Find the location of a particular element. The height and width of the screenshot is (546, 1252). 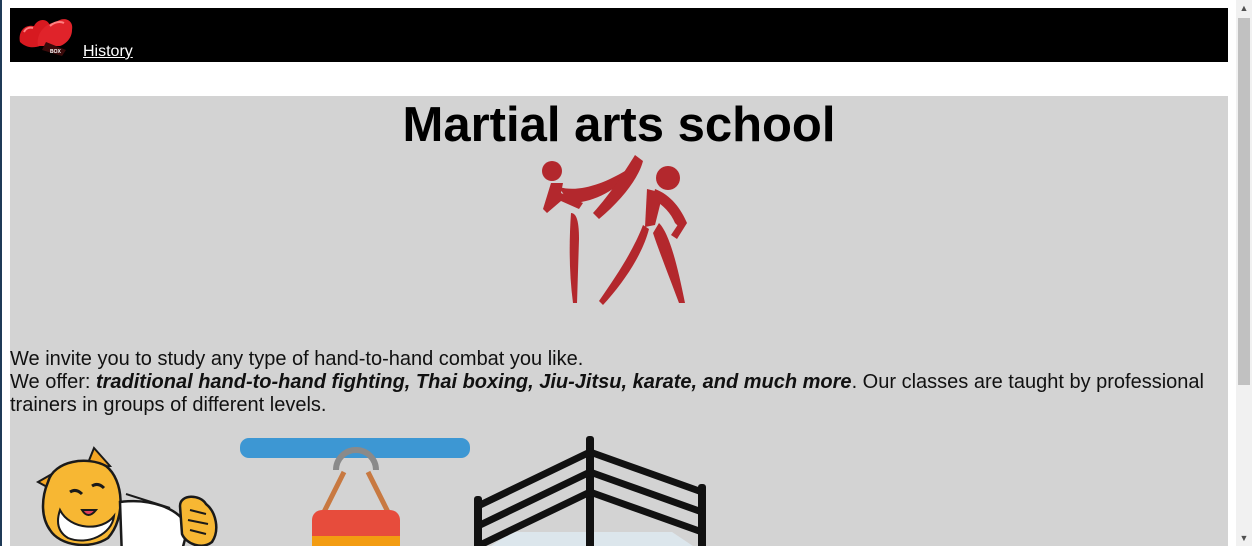

offer-prefix: We offer: is located at coordinates (53, 382).